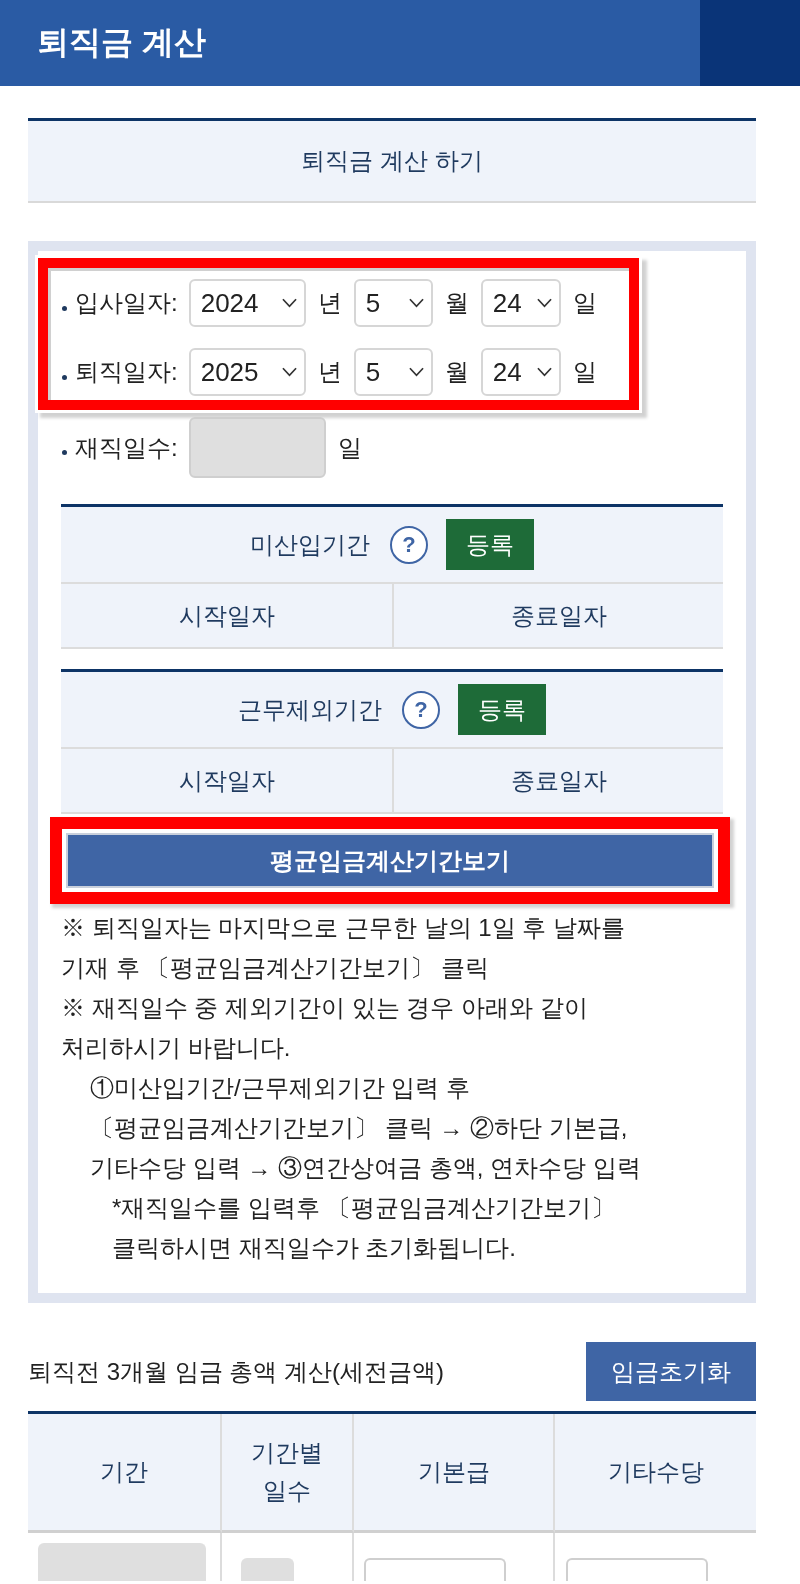 This screenshot has height=1584, width=800. I want to click on field-label: 재직일수:, so click(126, 447).